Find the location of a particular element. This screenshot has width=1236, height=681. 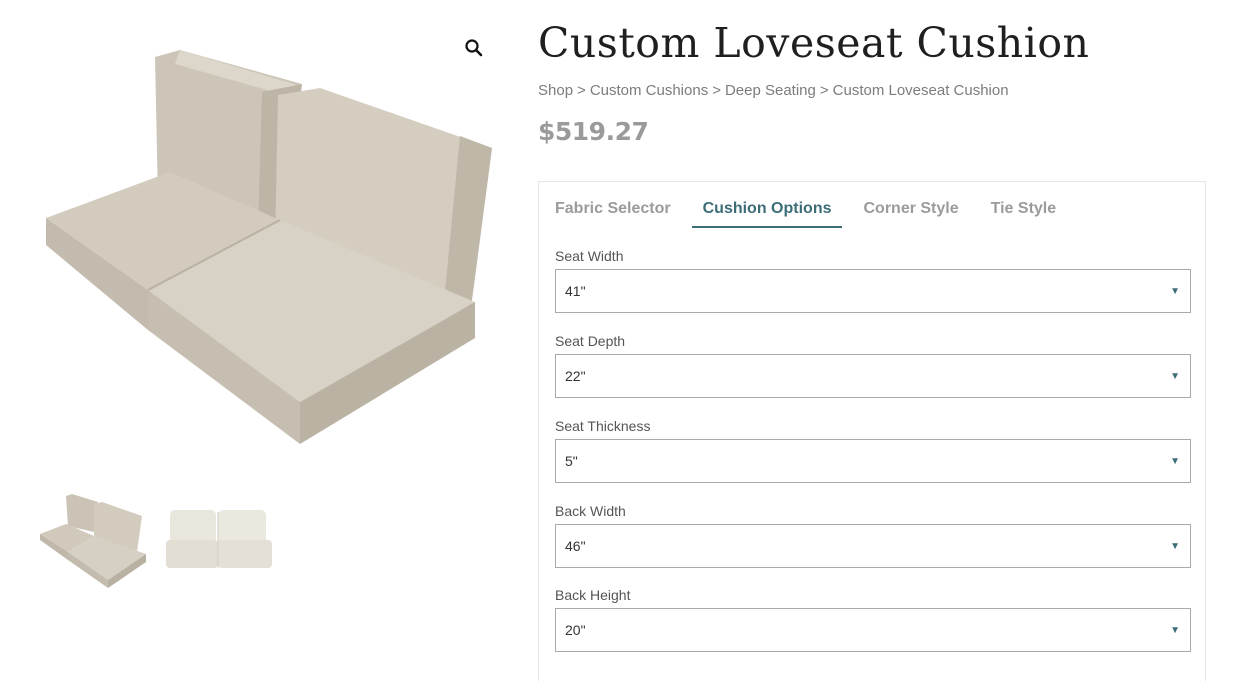

product-title: Custom Loveseat Cushion is located at coordinates (814, 43).